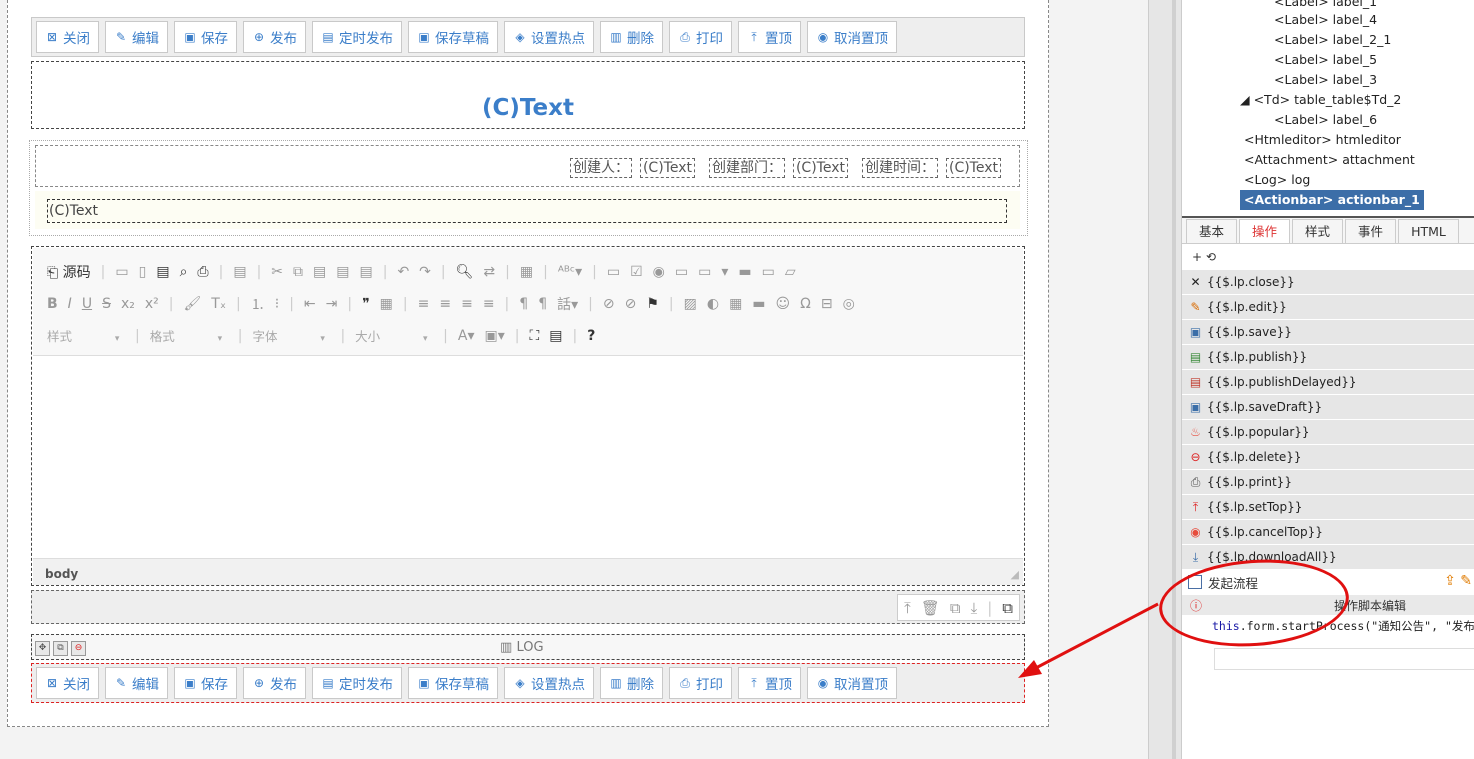 The width and height of the screenshot is (1474, 759). Describe the element at coordinates (690, 304) in the screenshot. I see `image-icon: ▨` at that location.